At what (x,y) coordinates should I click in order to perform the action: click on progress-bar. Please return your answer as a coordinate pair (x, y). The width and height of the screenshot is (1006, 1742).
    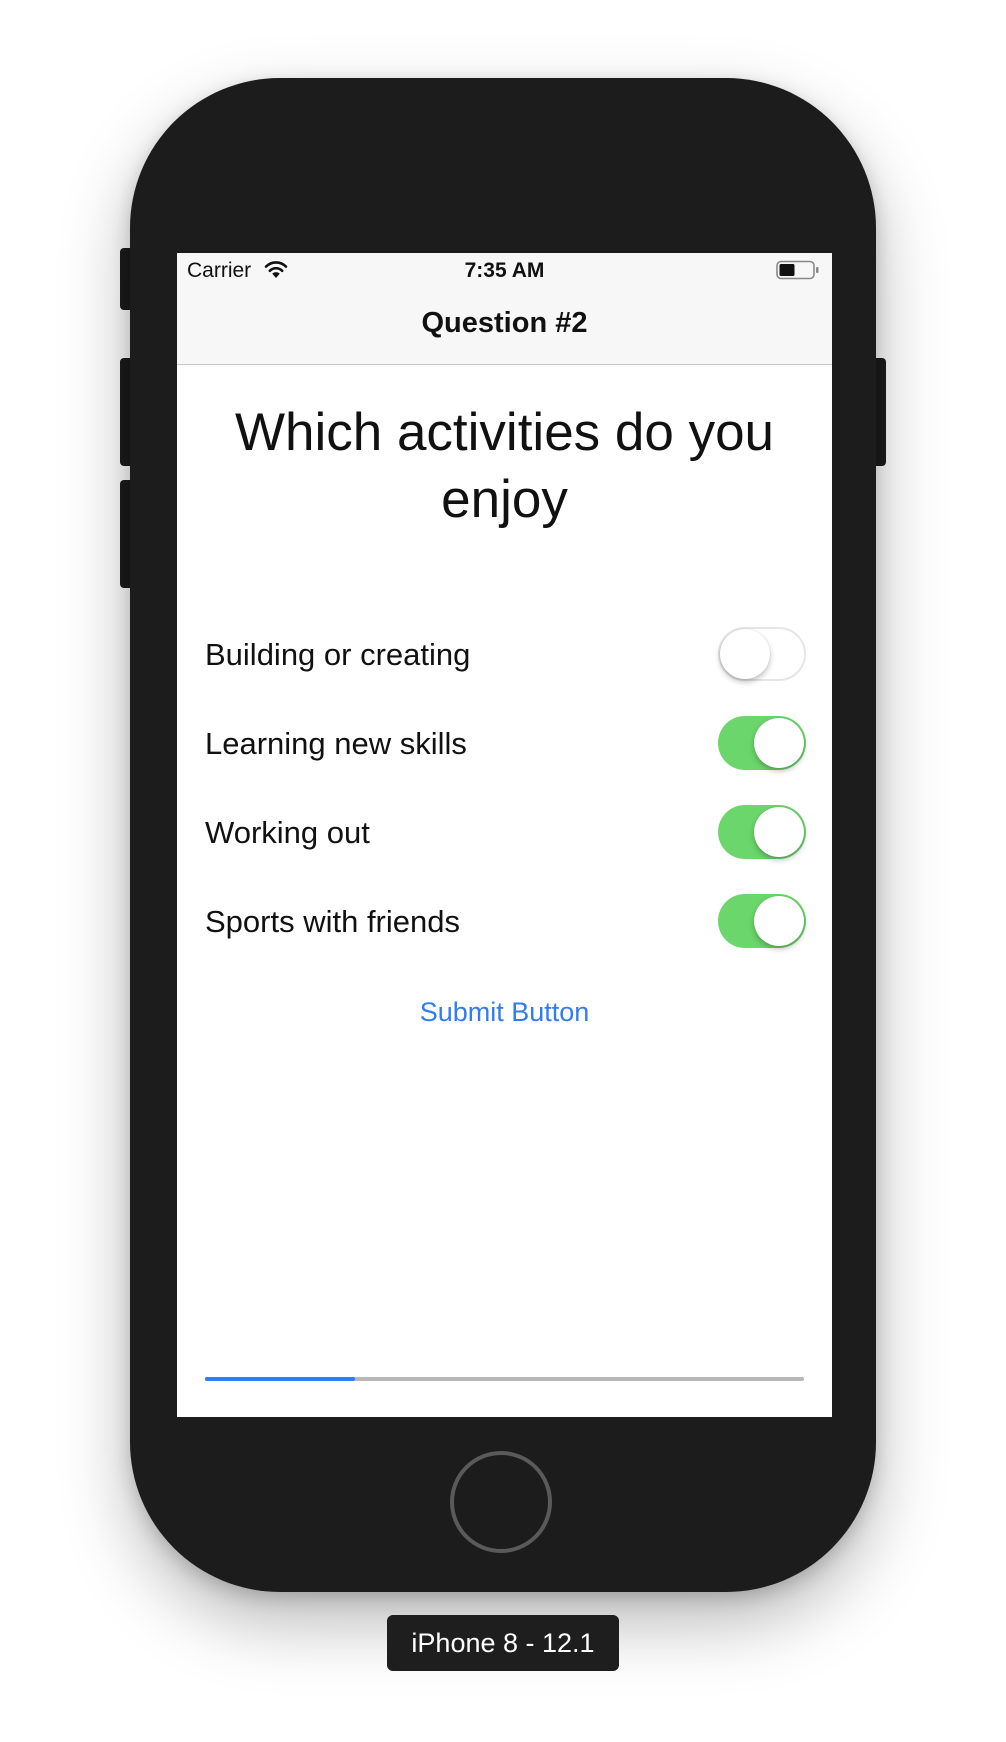
    Looking at the image, I should click on (504, 1379).